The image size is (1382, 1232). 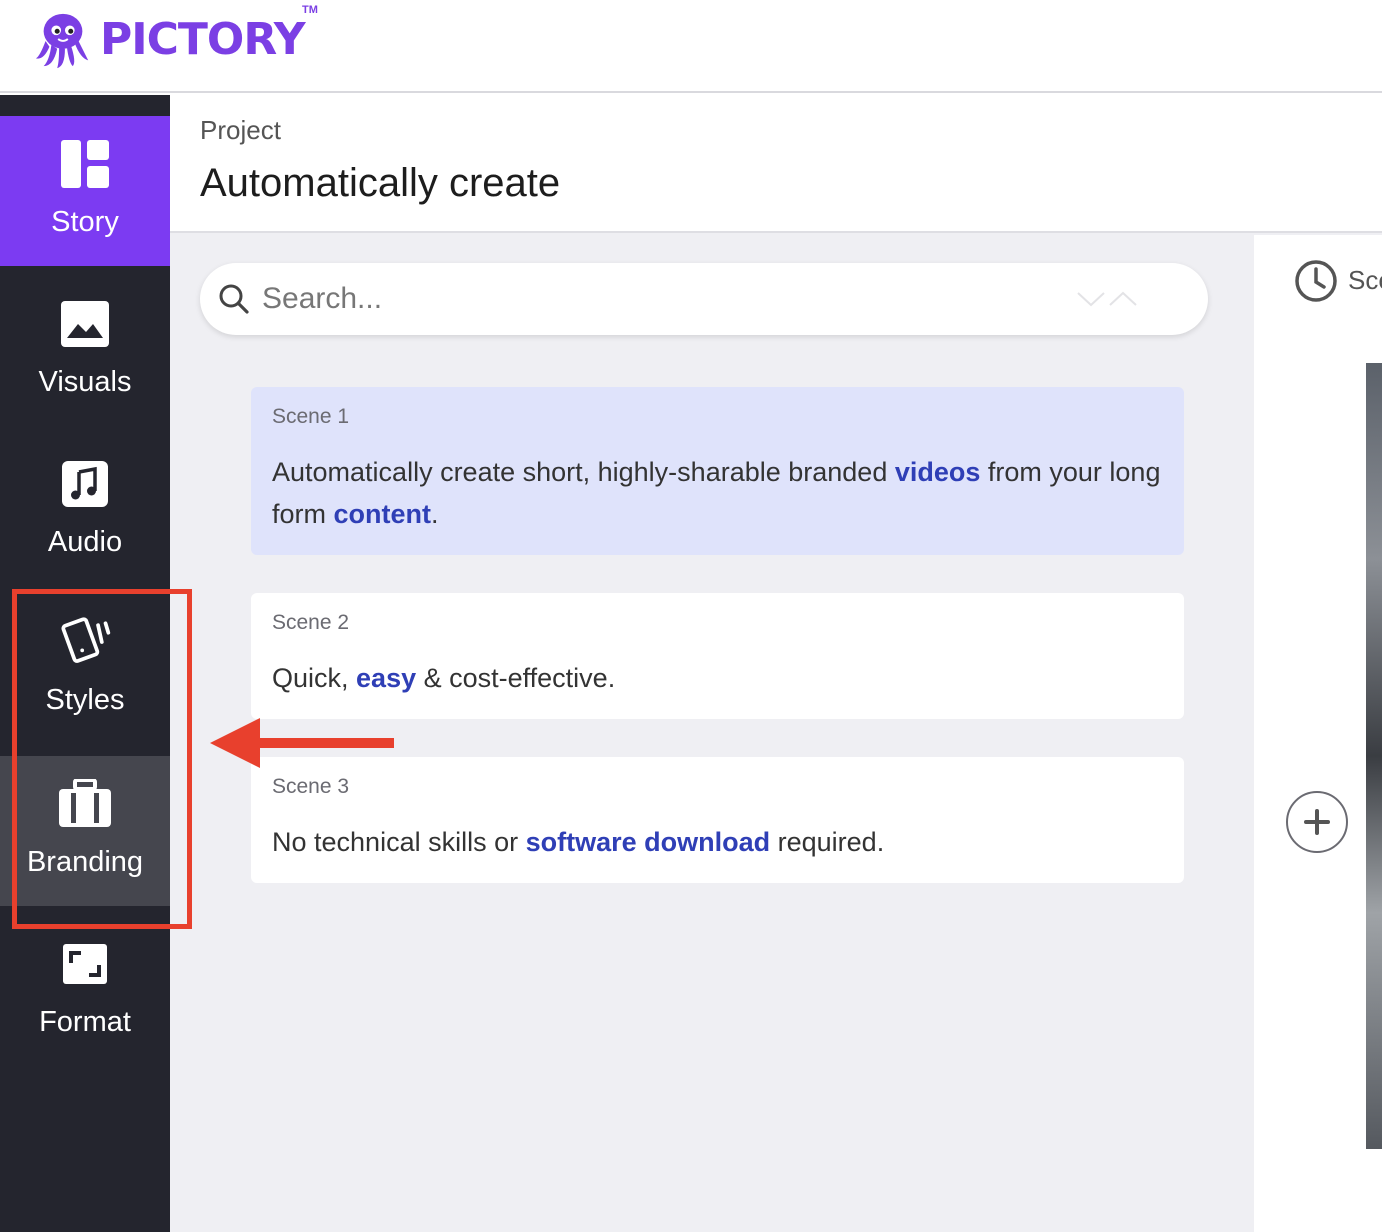 What do you see at coordinates (85, 222) in the screenshot?
I see `sidebar-item-label: Story` at bounding box center [85, 222].